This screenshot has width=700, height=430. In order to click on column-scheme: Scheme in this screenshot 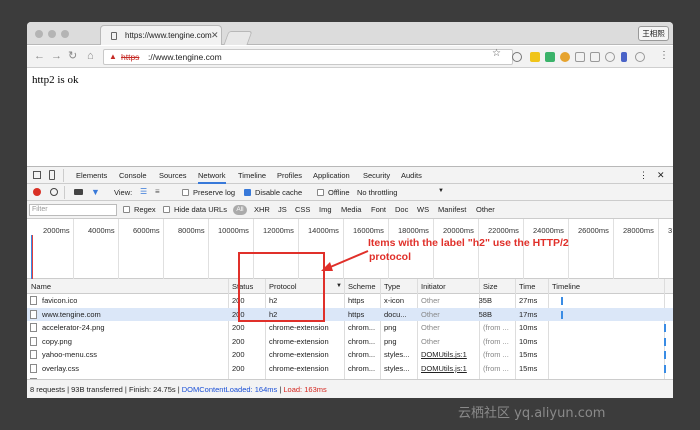, I will do `click(362, 286)`.